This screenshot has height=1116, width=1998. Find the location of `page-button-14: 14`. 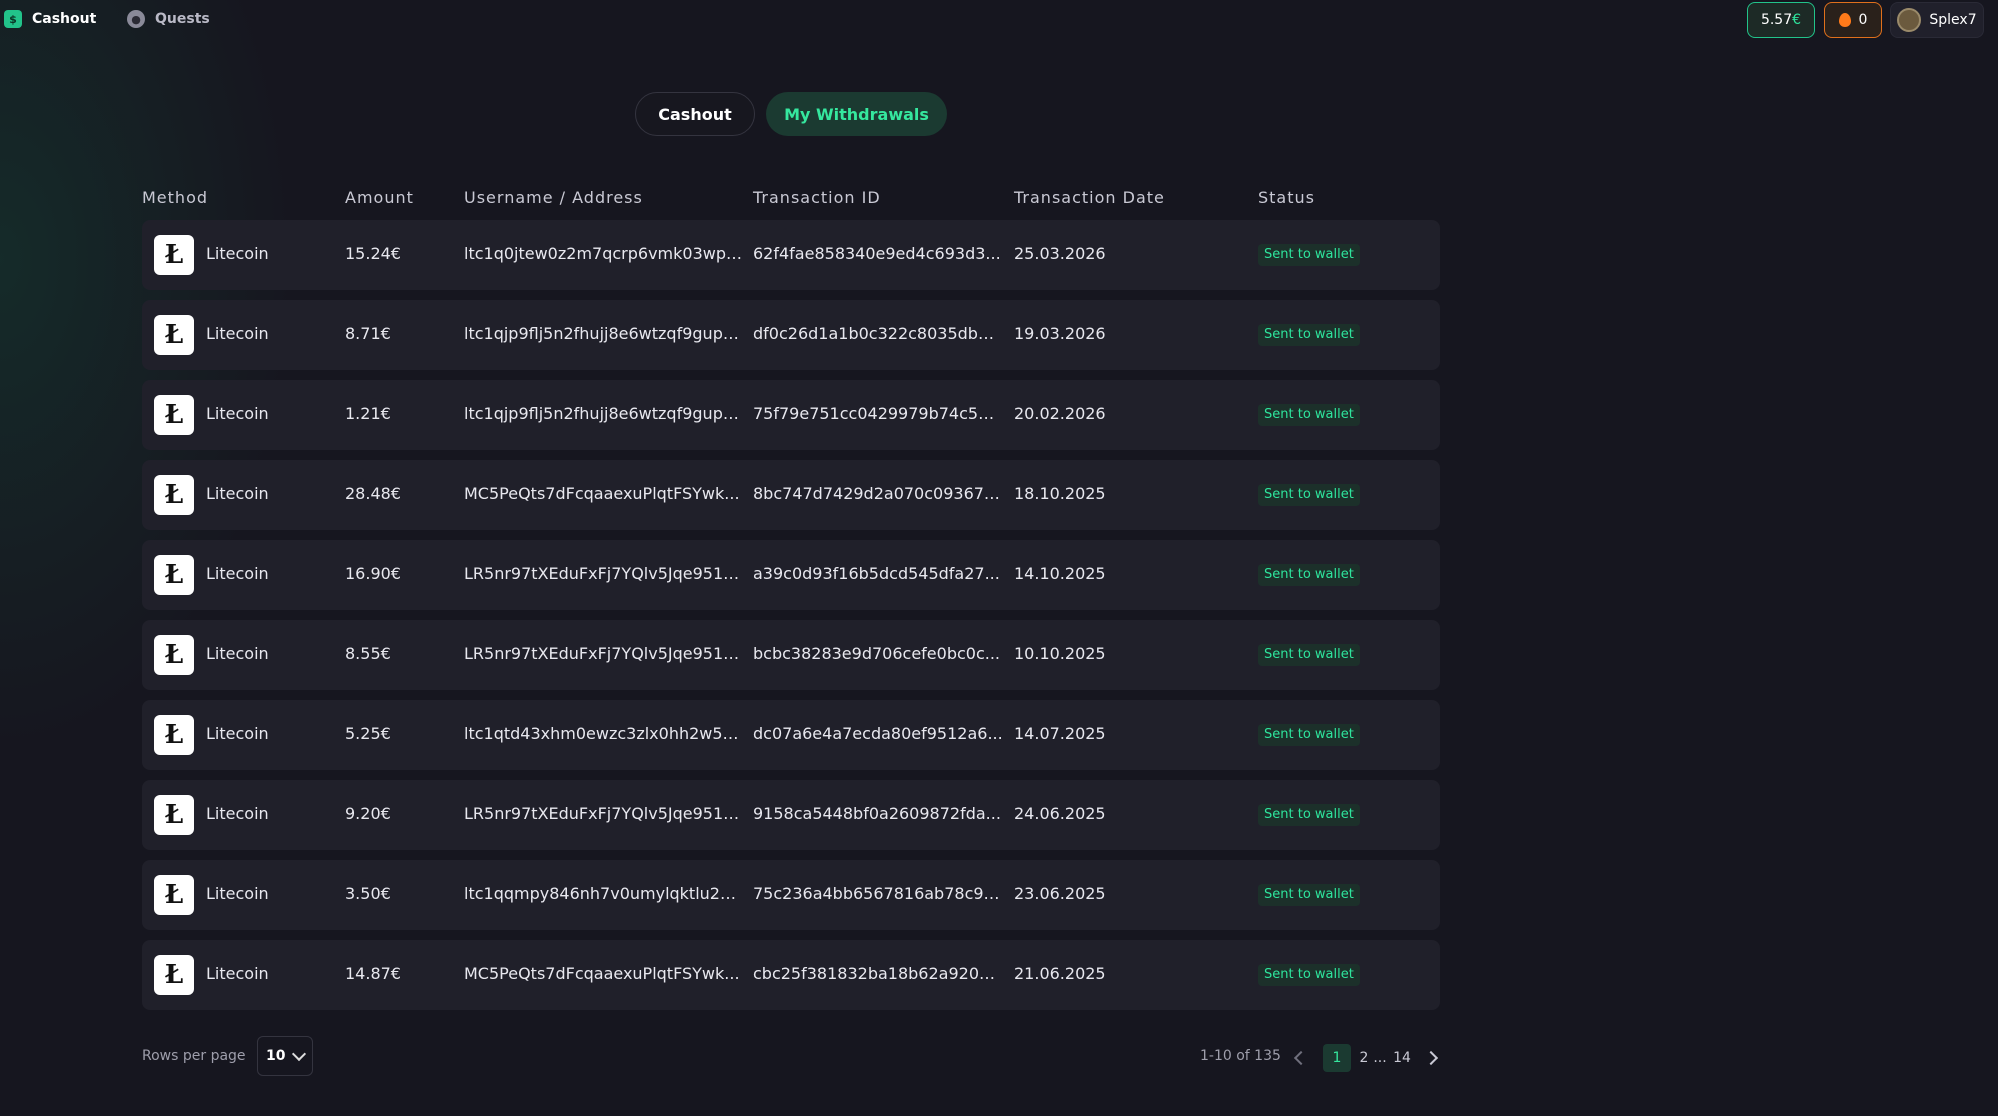

page-button-14: 14 is located at coordinates (1402, 1058).